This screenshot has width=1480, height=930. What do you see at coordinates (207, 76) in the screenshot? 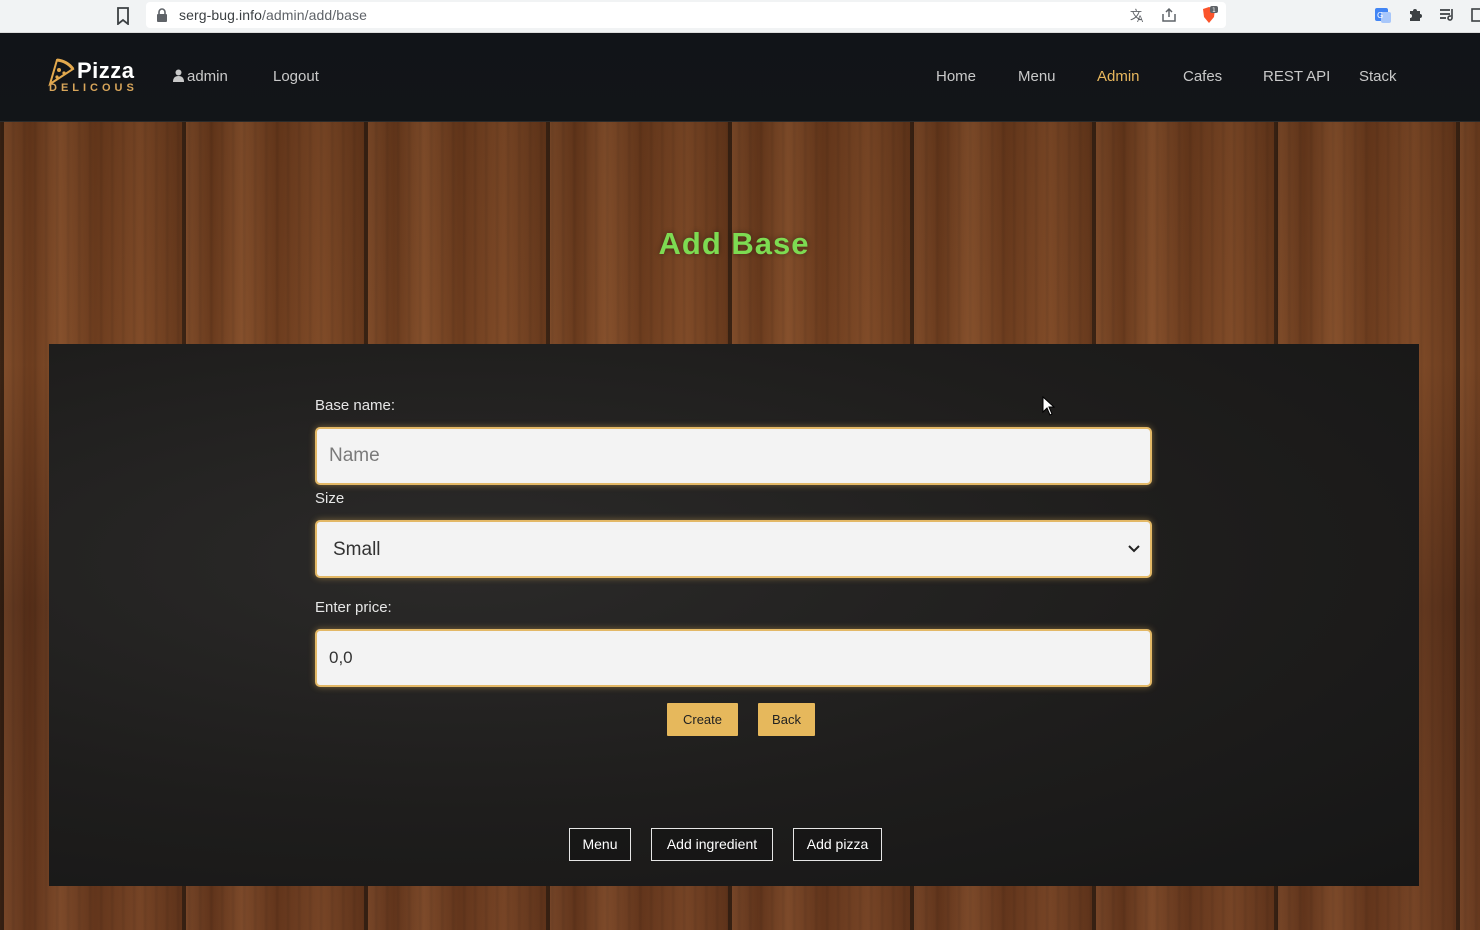
I see `user-name: admin` at bounding box center [207, 76].